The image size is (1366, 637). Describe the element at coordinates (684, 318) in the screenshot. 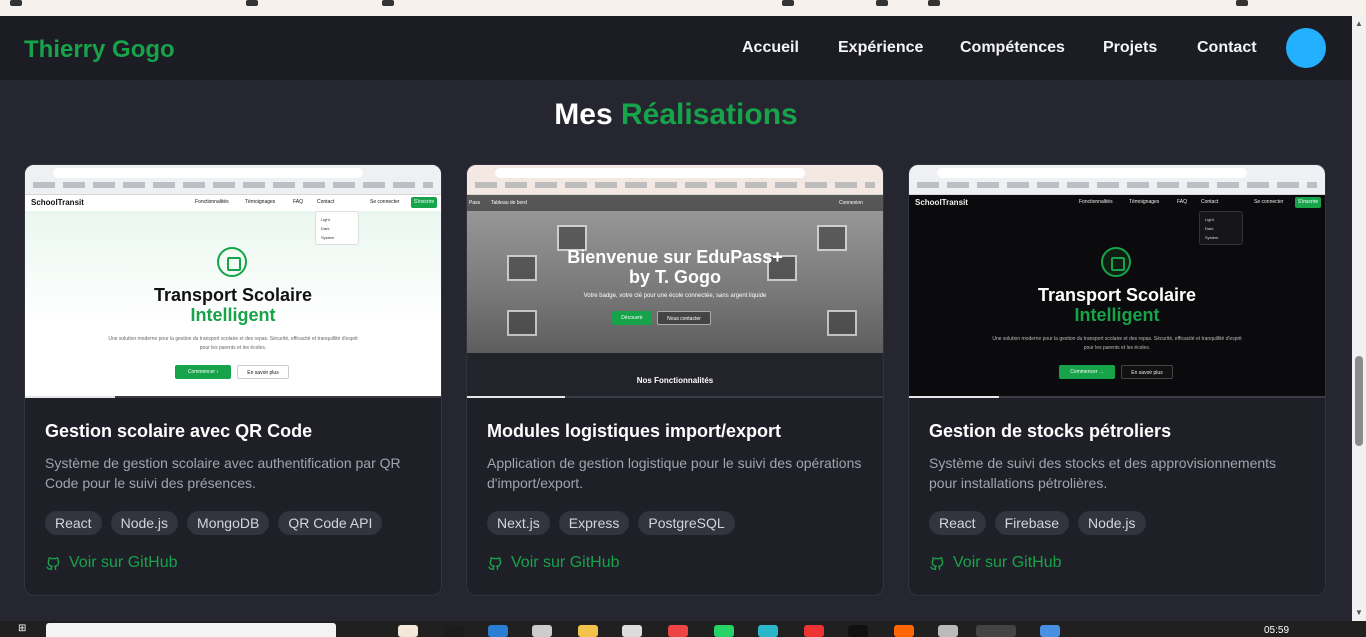

I see `preview-cta-secondary: Nous contacter` at that location.